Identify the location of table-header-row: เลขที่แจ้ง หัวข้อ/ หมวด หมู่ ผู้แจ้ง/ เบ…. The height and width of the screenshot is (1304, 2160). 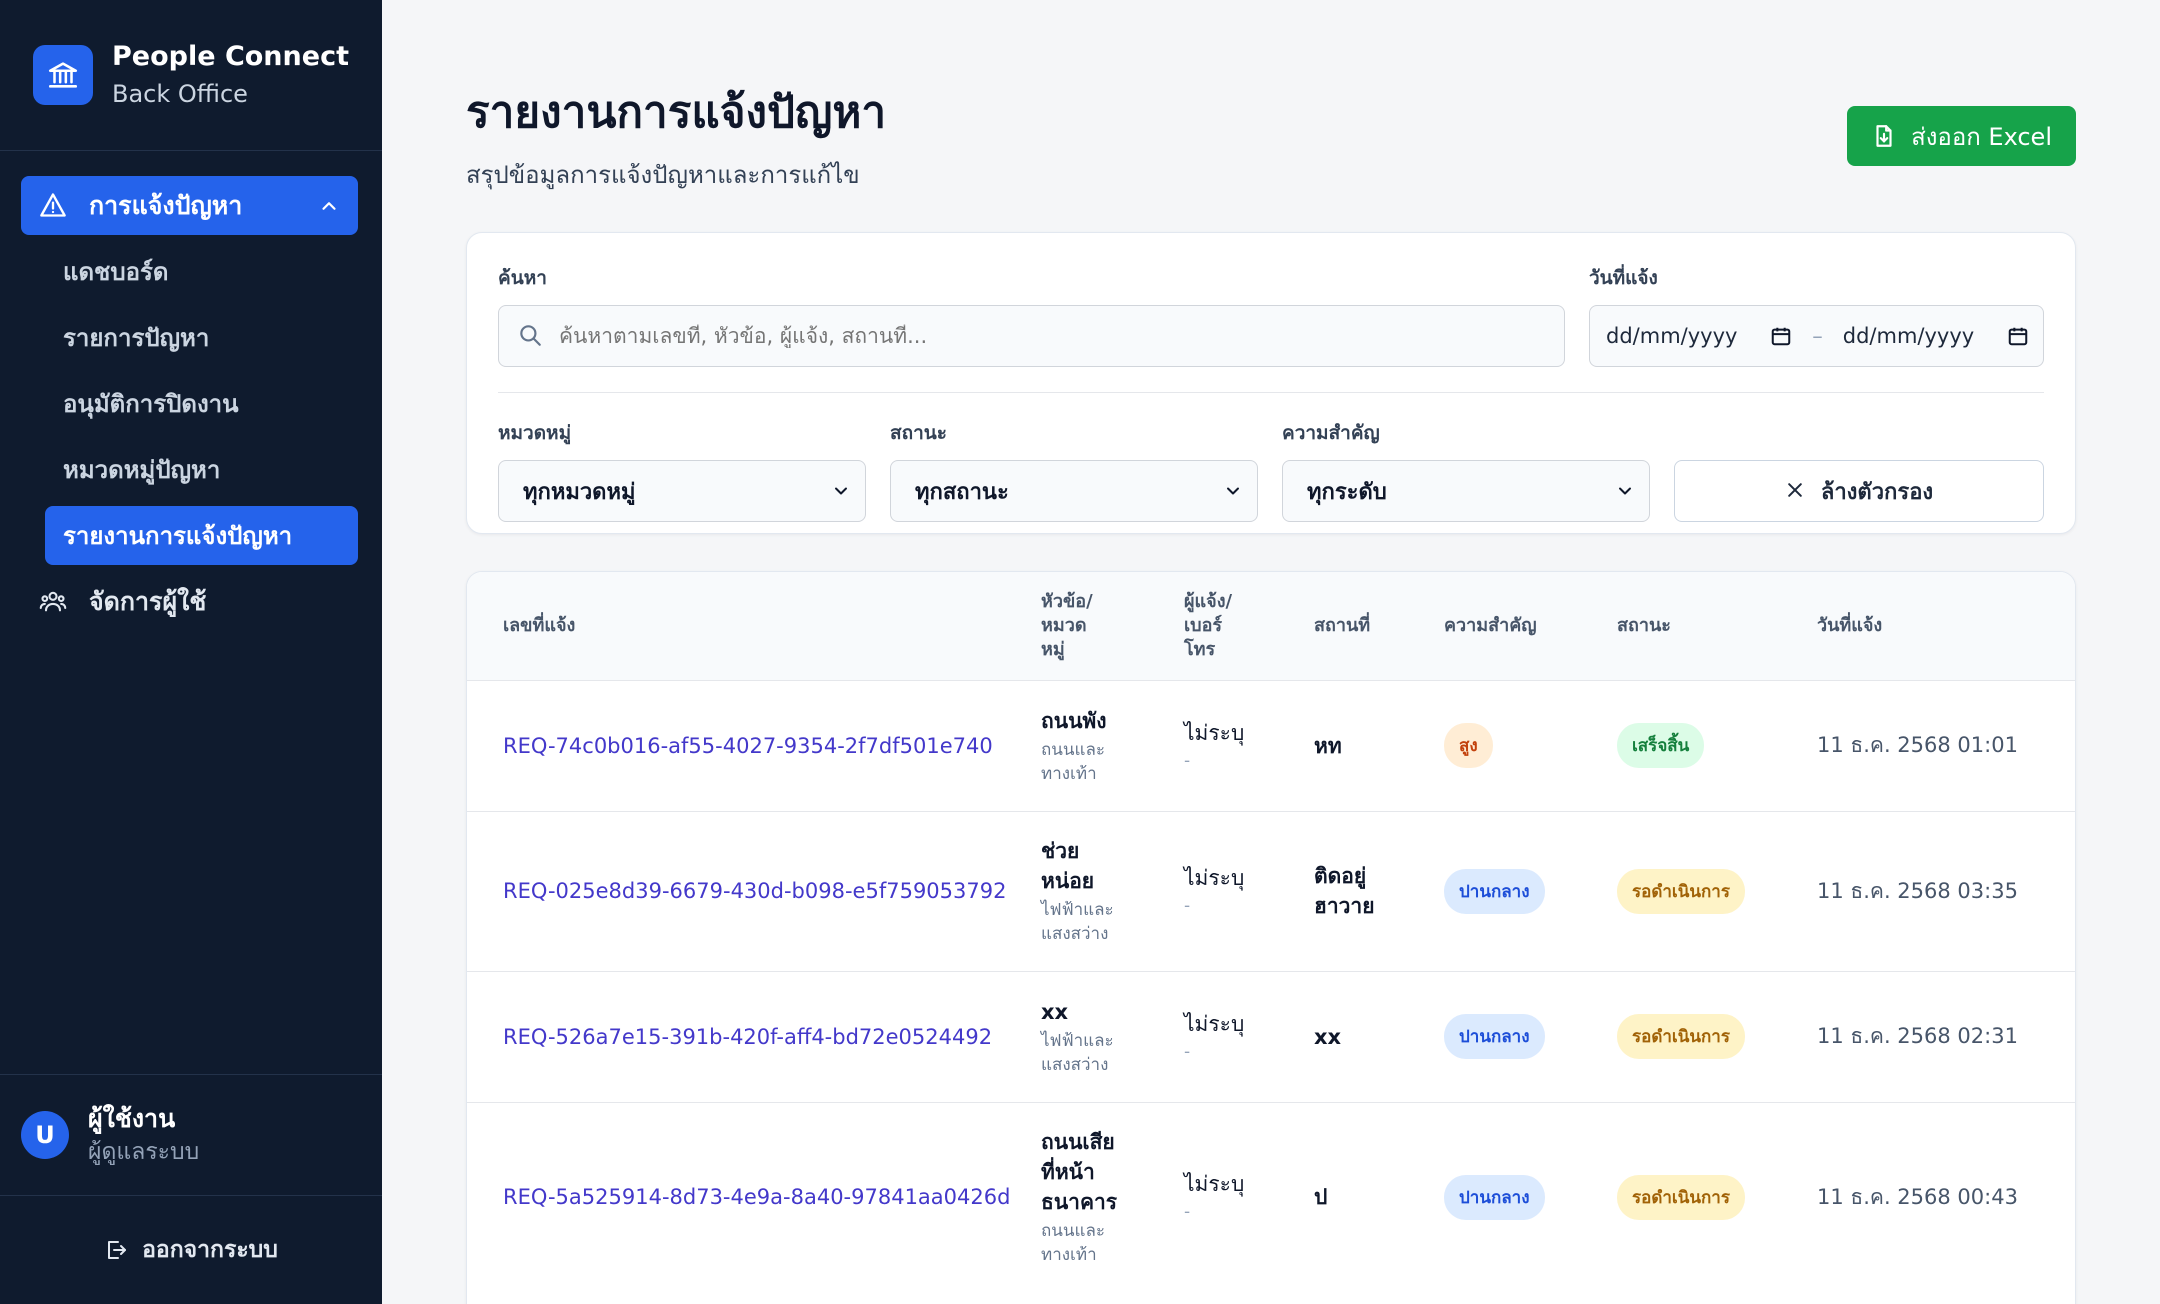
(1271, 626).